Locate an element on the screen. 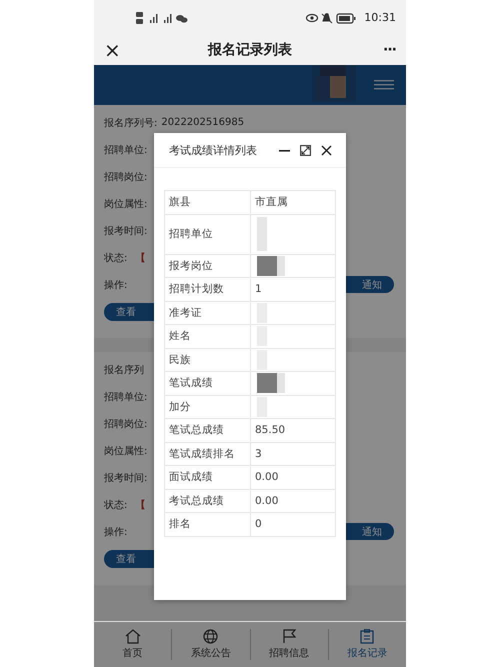 Image resolution: width=500 pixels, height=667 pixels. tab: 招聘信息 is located at coordinates (289, 644).